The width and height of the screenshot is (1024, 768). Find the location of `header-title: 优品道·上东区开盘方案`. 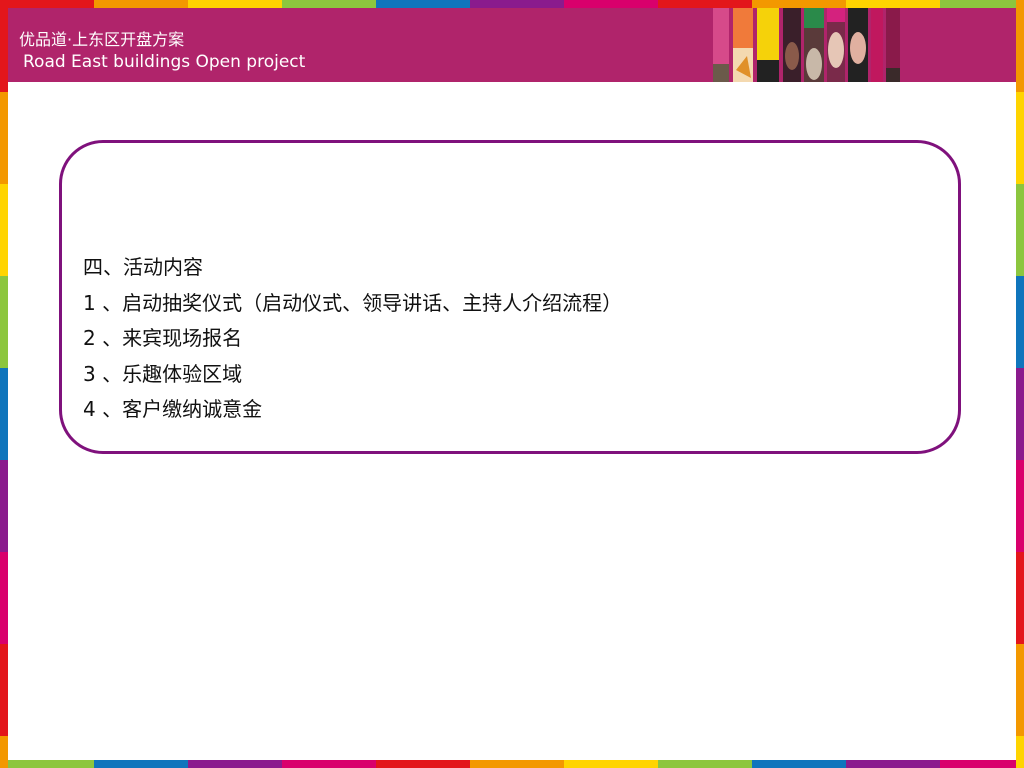

header-title: 优品道·上东区开盘方案 is located at coordinates (102, 39).